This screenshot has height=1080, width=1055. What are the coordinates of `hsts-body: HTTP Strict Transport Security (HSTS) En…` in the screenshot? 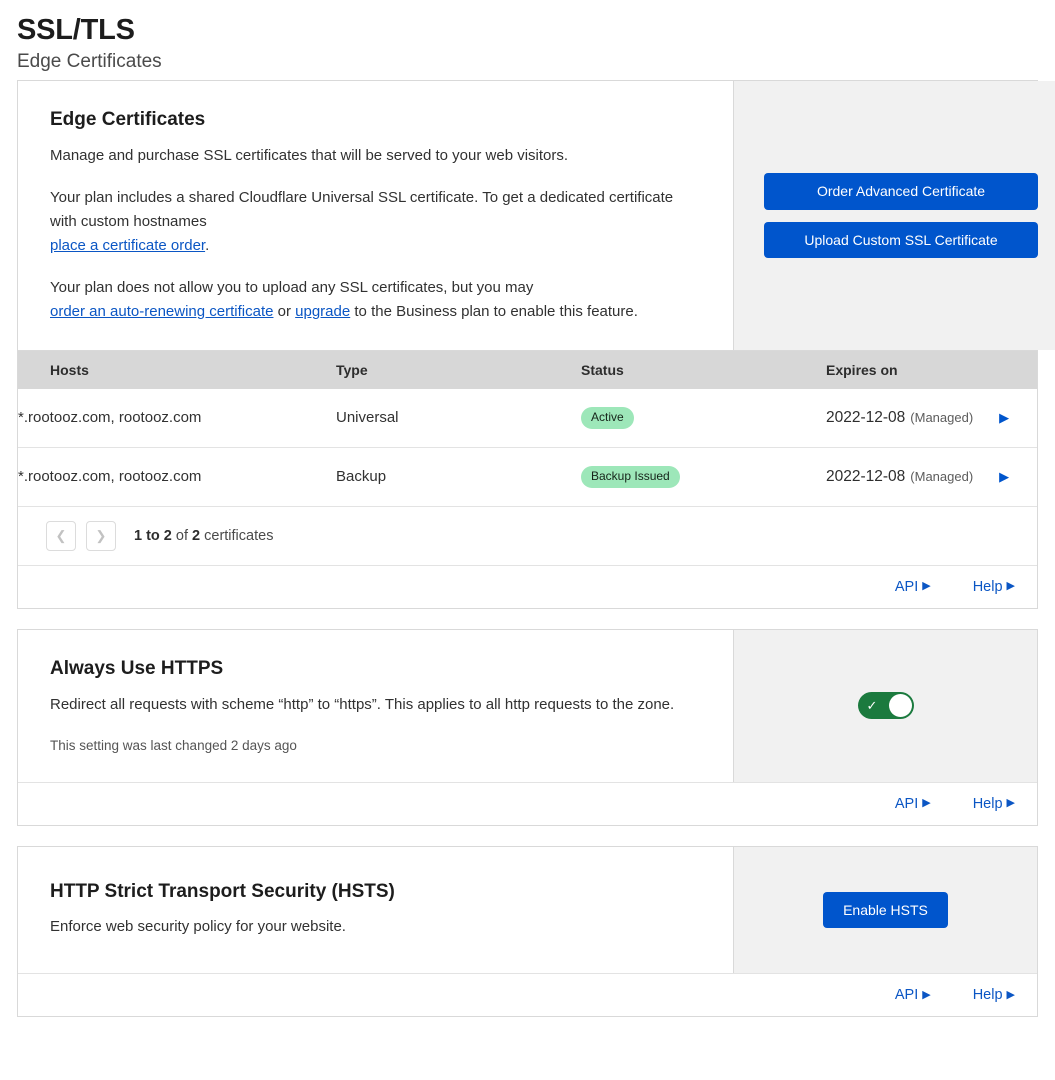 It's located at (527, 910).